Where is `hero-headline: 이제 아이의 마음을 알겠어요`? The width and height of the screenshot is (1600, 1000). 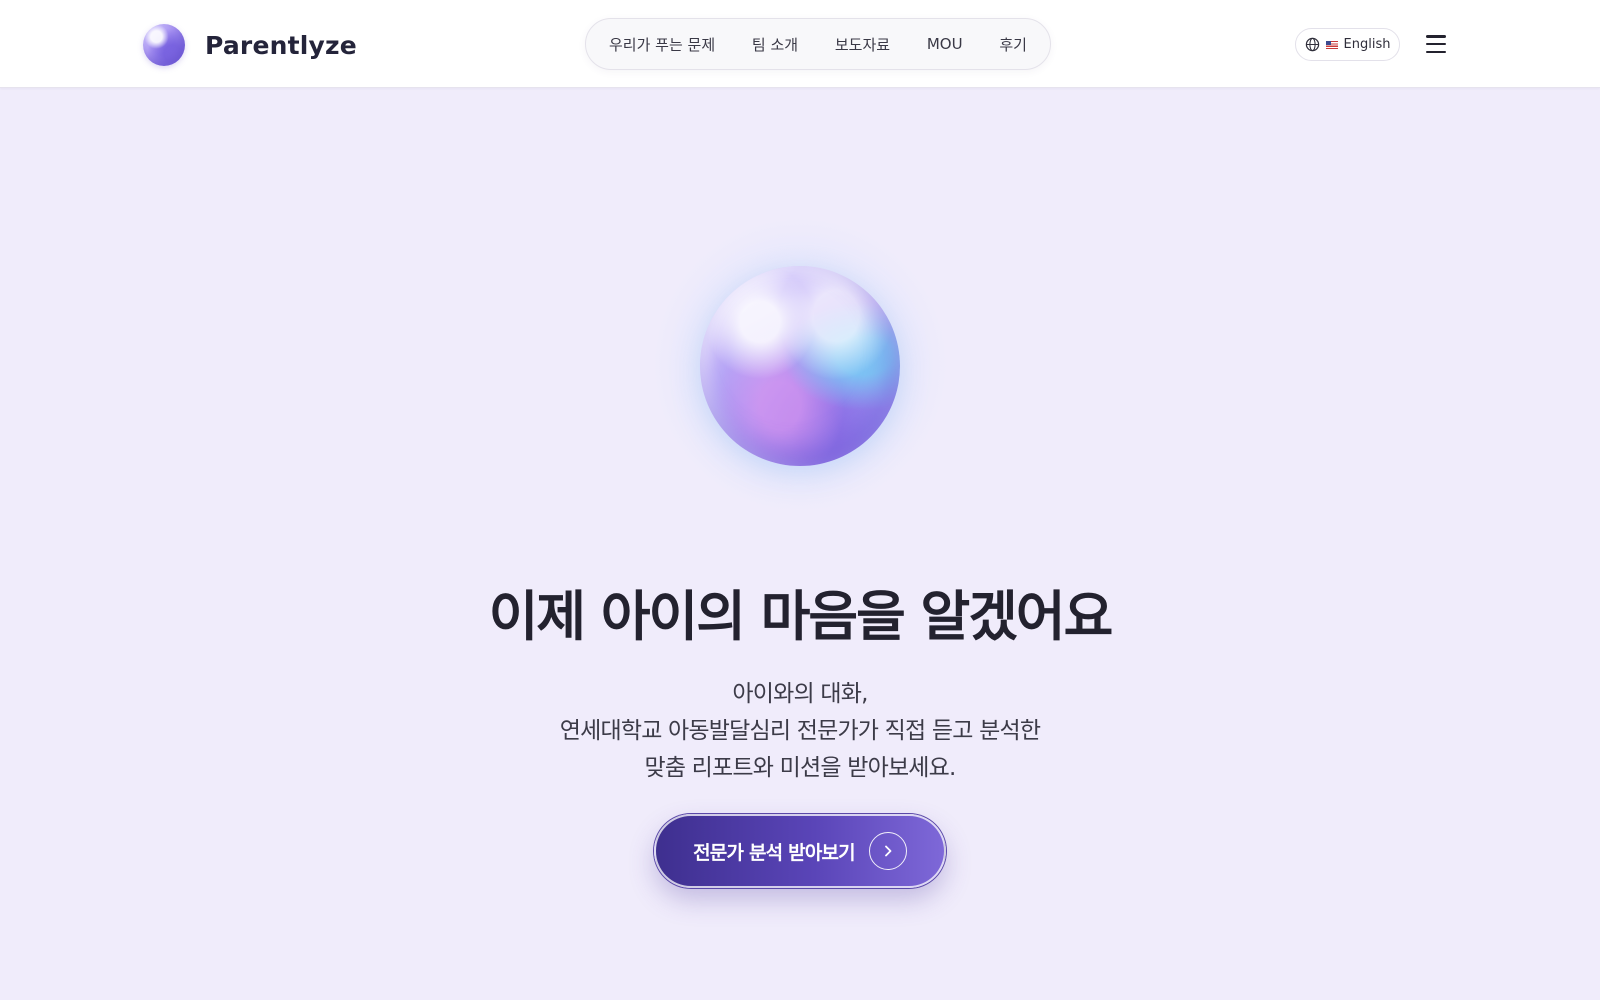 hero-headline: 이제 아이의 마음을 알겠어요 is located at coordinates (801, 616).